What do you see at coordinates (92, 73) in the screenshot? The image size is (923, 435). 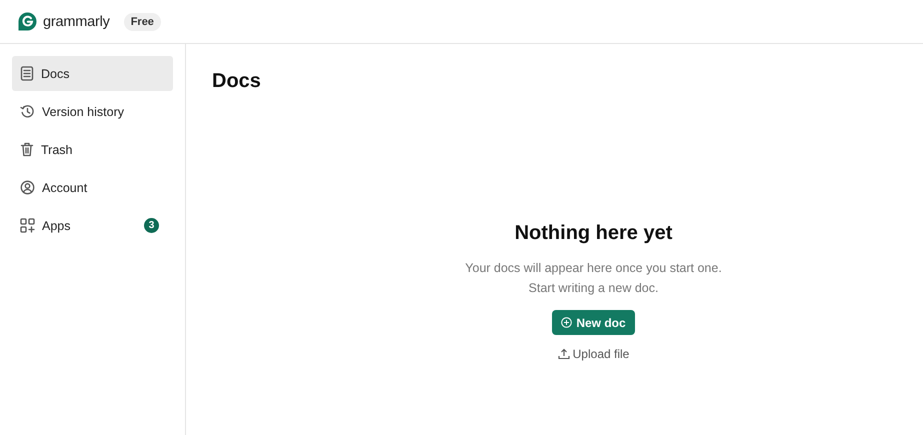 I see `sidebar-item: Docs` at bounding box center [92, 73].